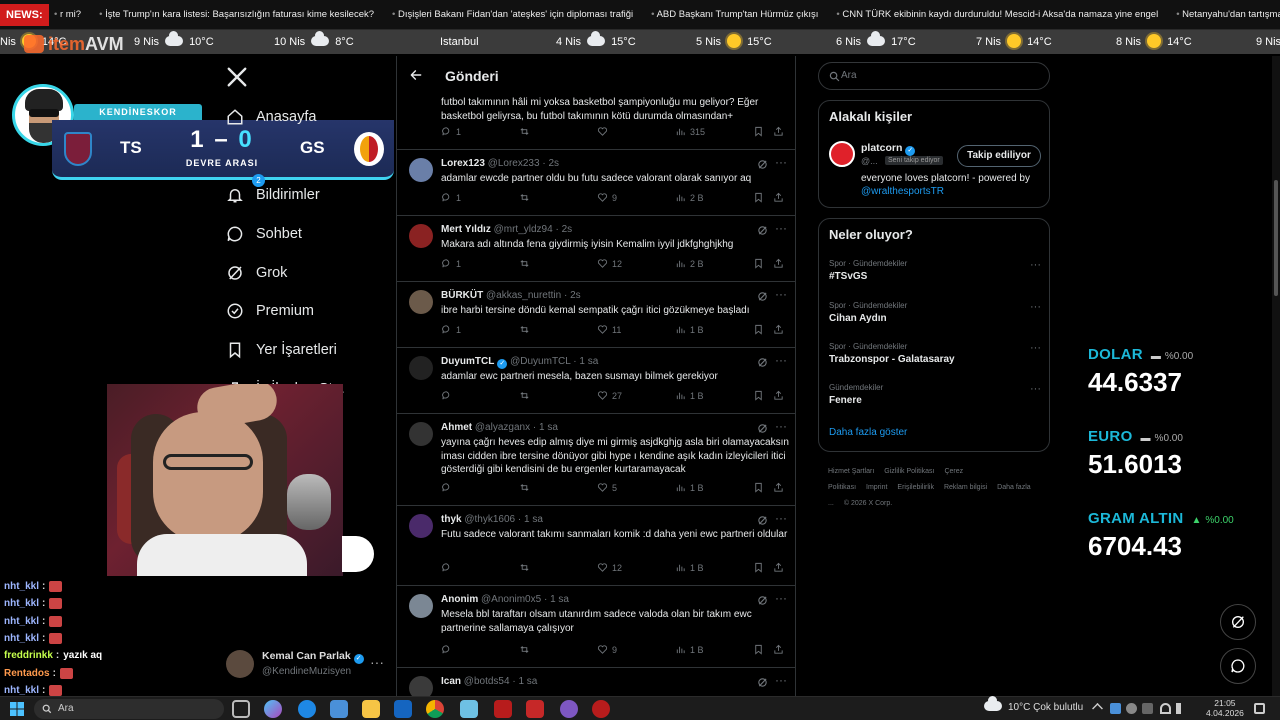 The height and width of the screenshot is (720, 1280). I want to click on tweet-handle: @akkas_nurettin, so click(523, 295).